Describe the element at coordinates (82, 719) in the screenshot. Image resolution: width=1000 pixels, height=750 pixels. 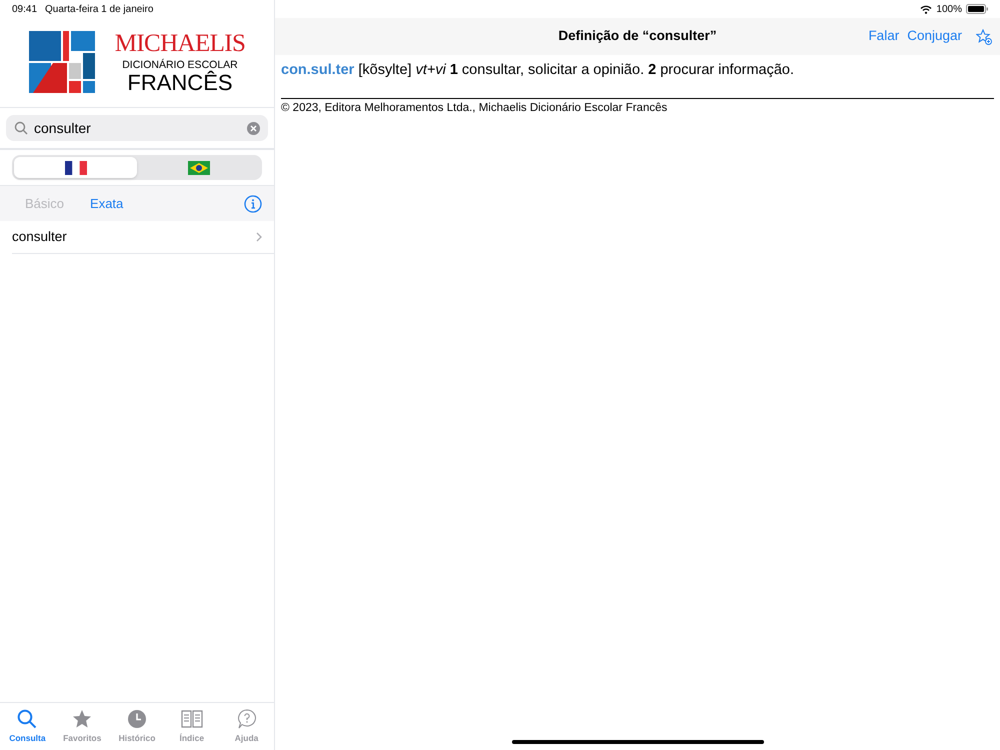
I see `star-icon` at that location.